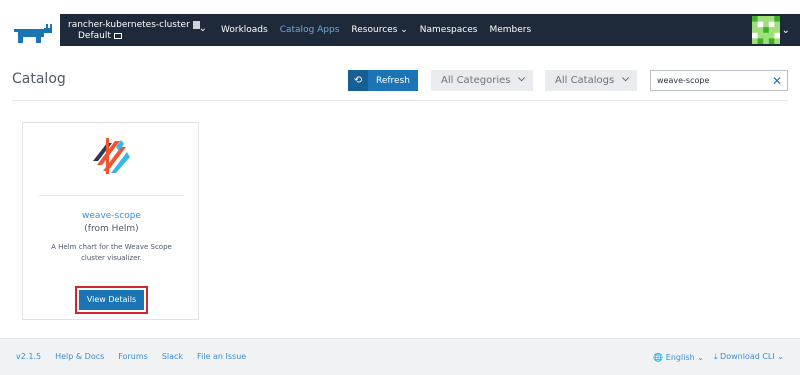 The image size is (800, 375). Describe the element at coordinates (400, 100) in the screenshot. I see `divider` at that location.